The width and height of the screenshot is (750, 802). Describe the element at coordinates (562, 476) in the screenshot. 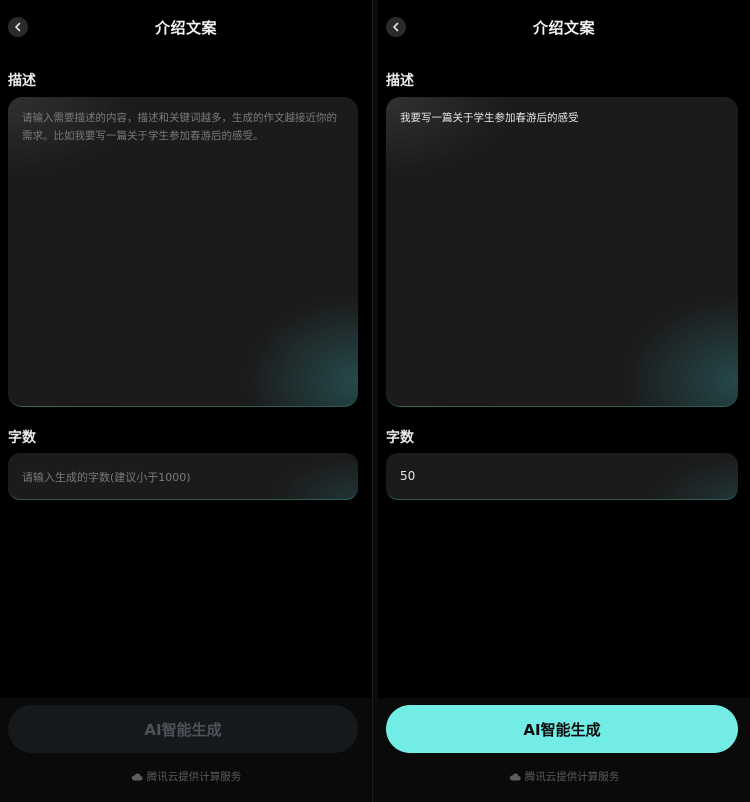

I see `word-count-input: 50` at that location.